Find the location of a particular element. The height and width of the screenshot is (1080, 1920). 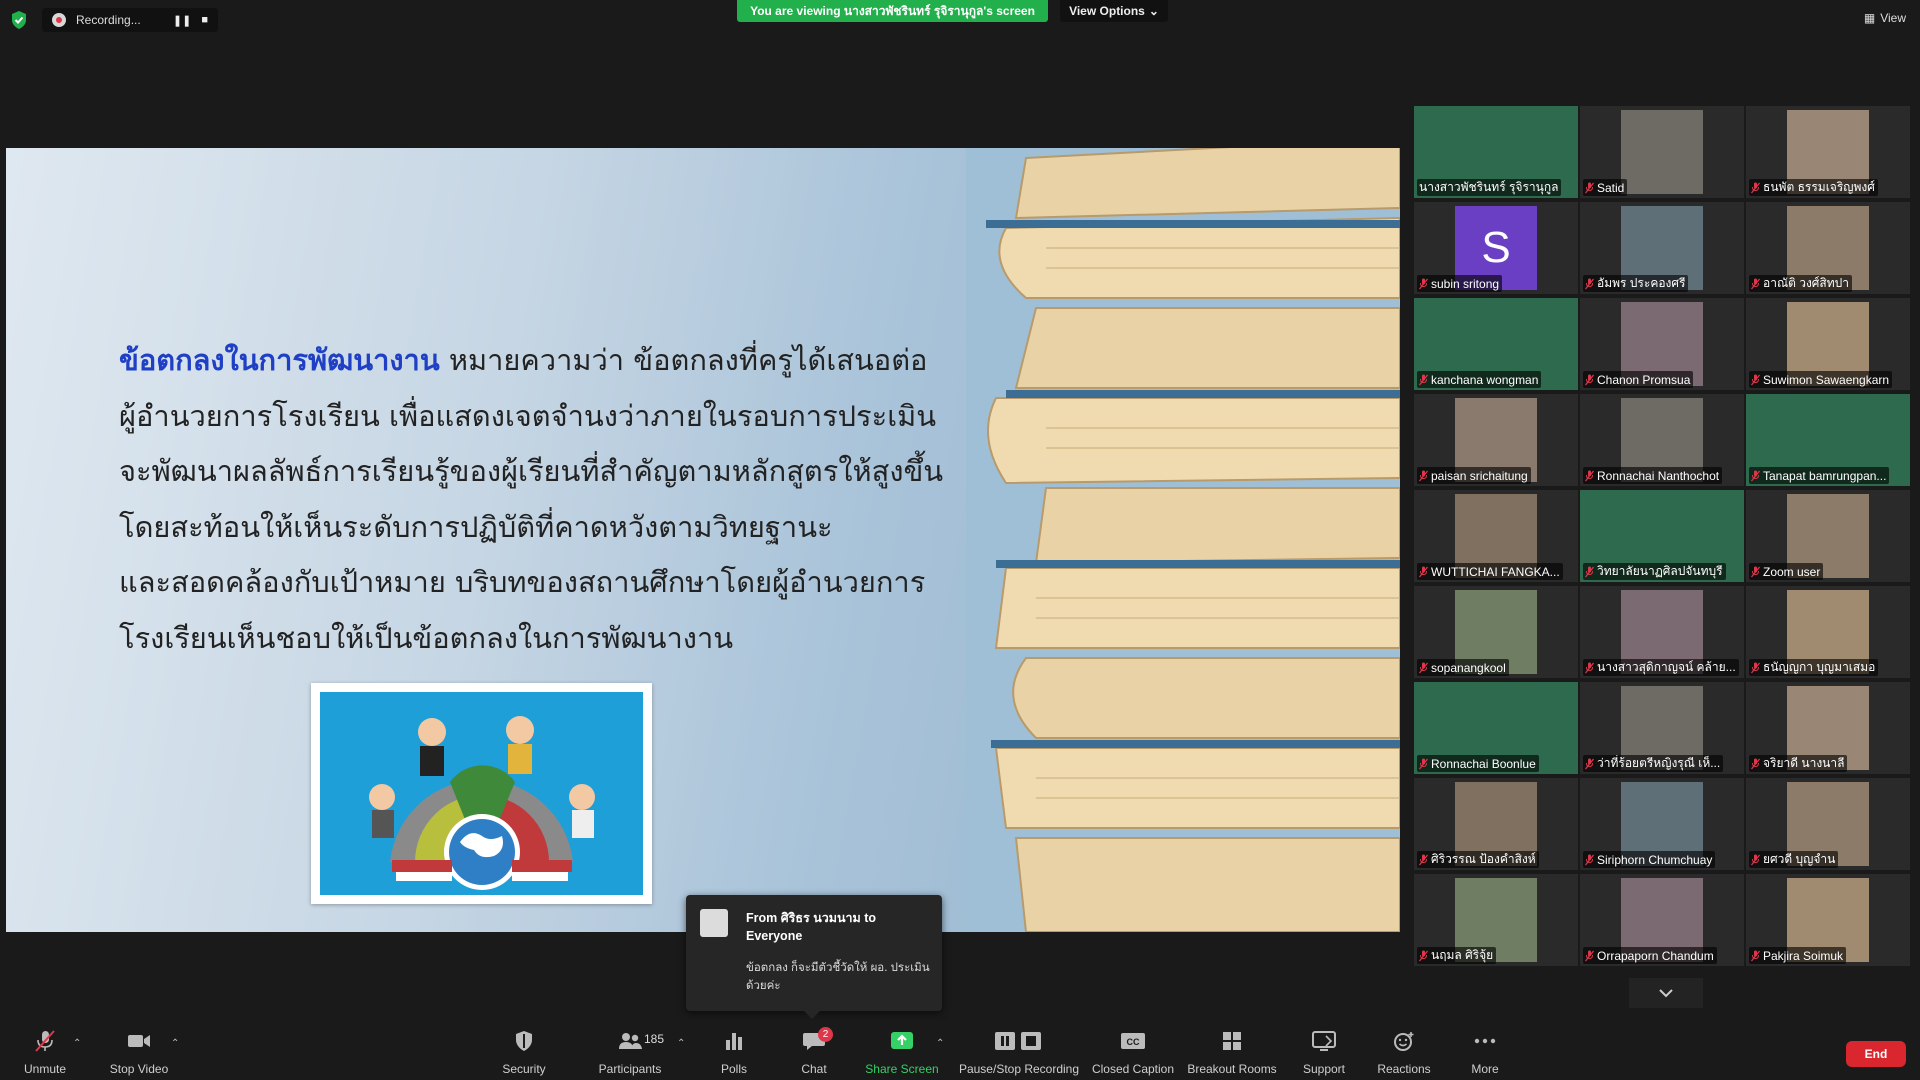

participant-tile: นฤมล ศิริจุ้ย is located at coordinates (1496, 920).